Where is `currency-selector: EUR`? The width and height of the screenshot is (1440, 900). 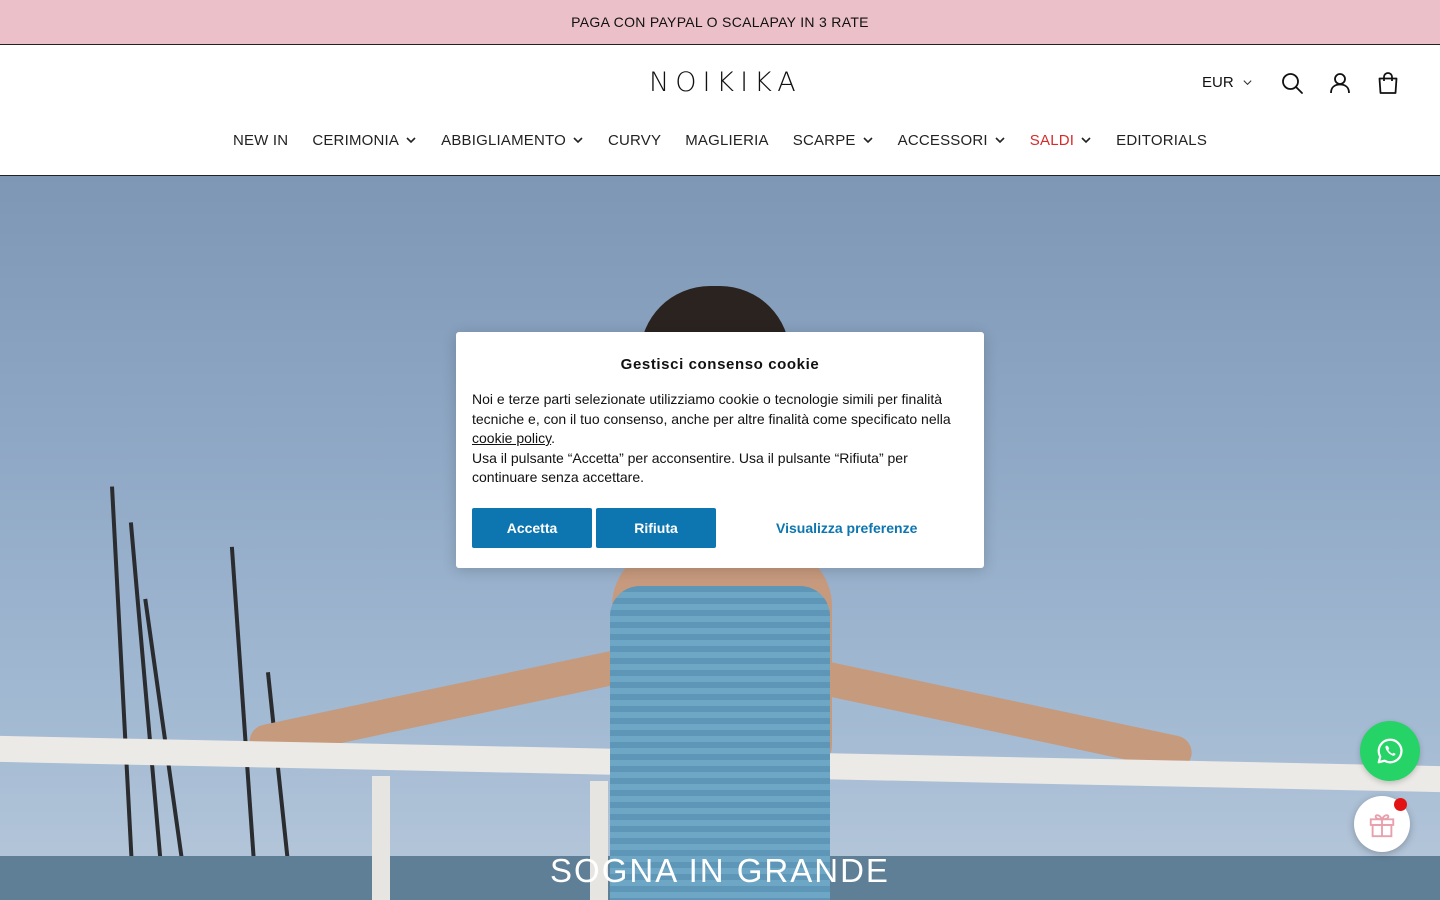 currency-selector: EUR is located at coordinates (1227, 82).